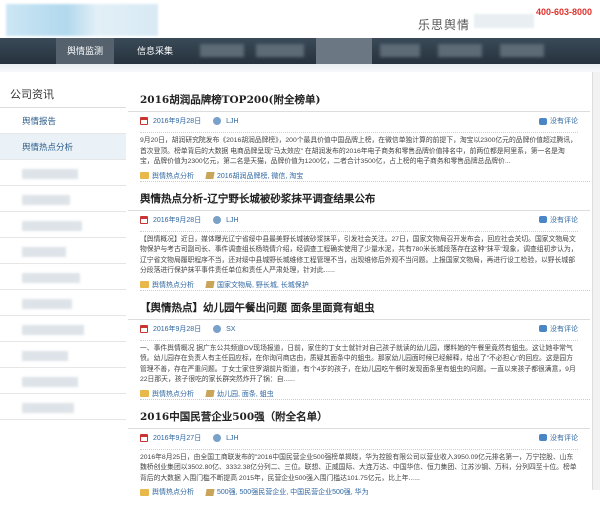 This screenshot has width=600, height=507. What do you see at coordinates (365, 394) in the screenshot?
I see `article-tags: 舆情热点分析 幼儿园, 面条, 蛆虫` at bounding box center [365, 394].